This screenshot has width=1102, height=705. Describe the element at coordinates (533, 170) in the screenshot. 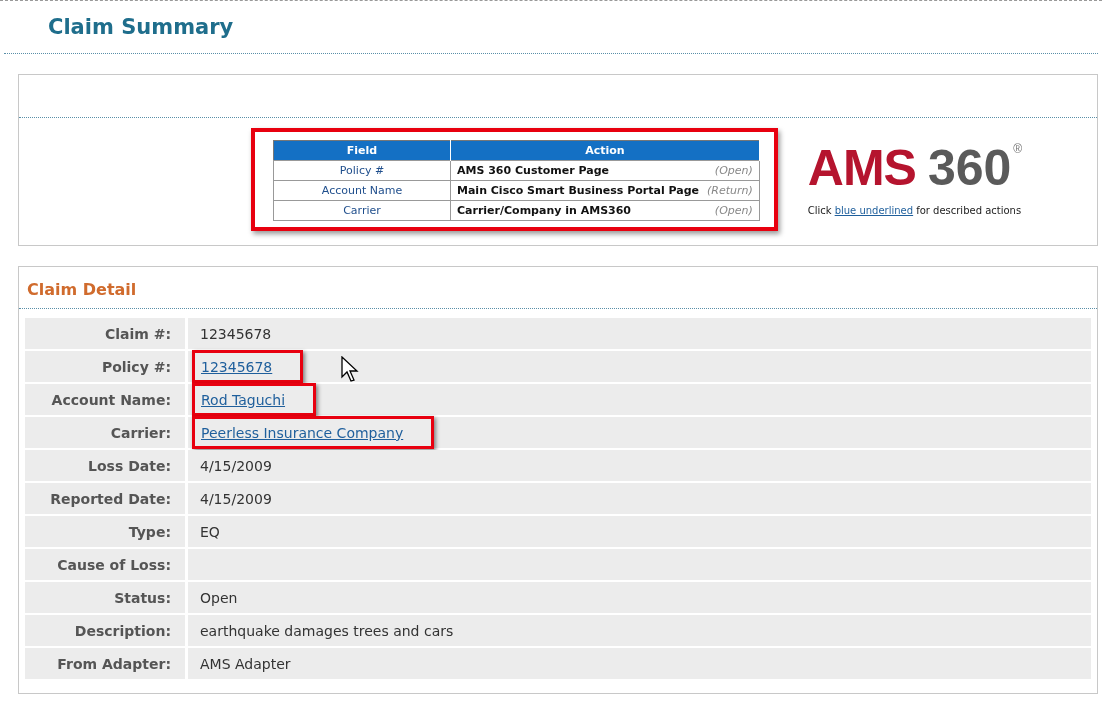

I see `action-text: AMS 360 Customer Page` at that location.